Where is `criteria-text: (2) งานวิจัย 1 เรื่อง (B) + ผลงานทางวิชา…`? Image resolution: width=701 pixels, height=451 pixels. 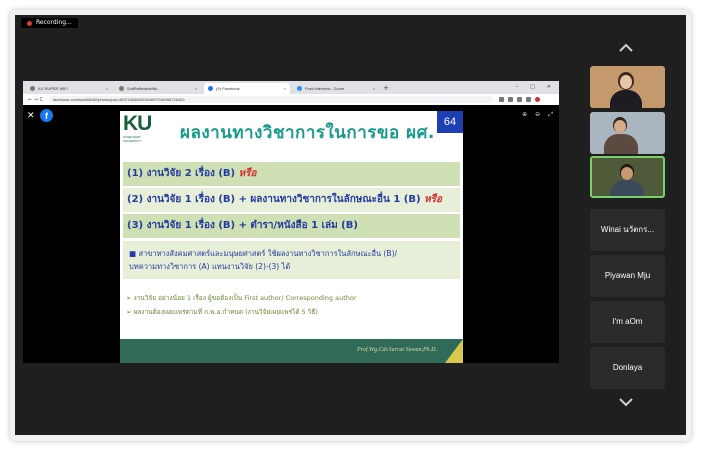 criteria-text: (2) งานวิจัย 1 เรื่อง (B) + ผลงานทางวิชา… is located at coordinates (276, 199).